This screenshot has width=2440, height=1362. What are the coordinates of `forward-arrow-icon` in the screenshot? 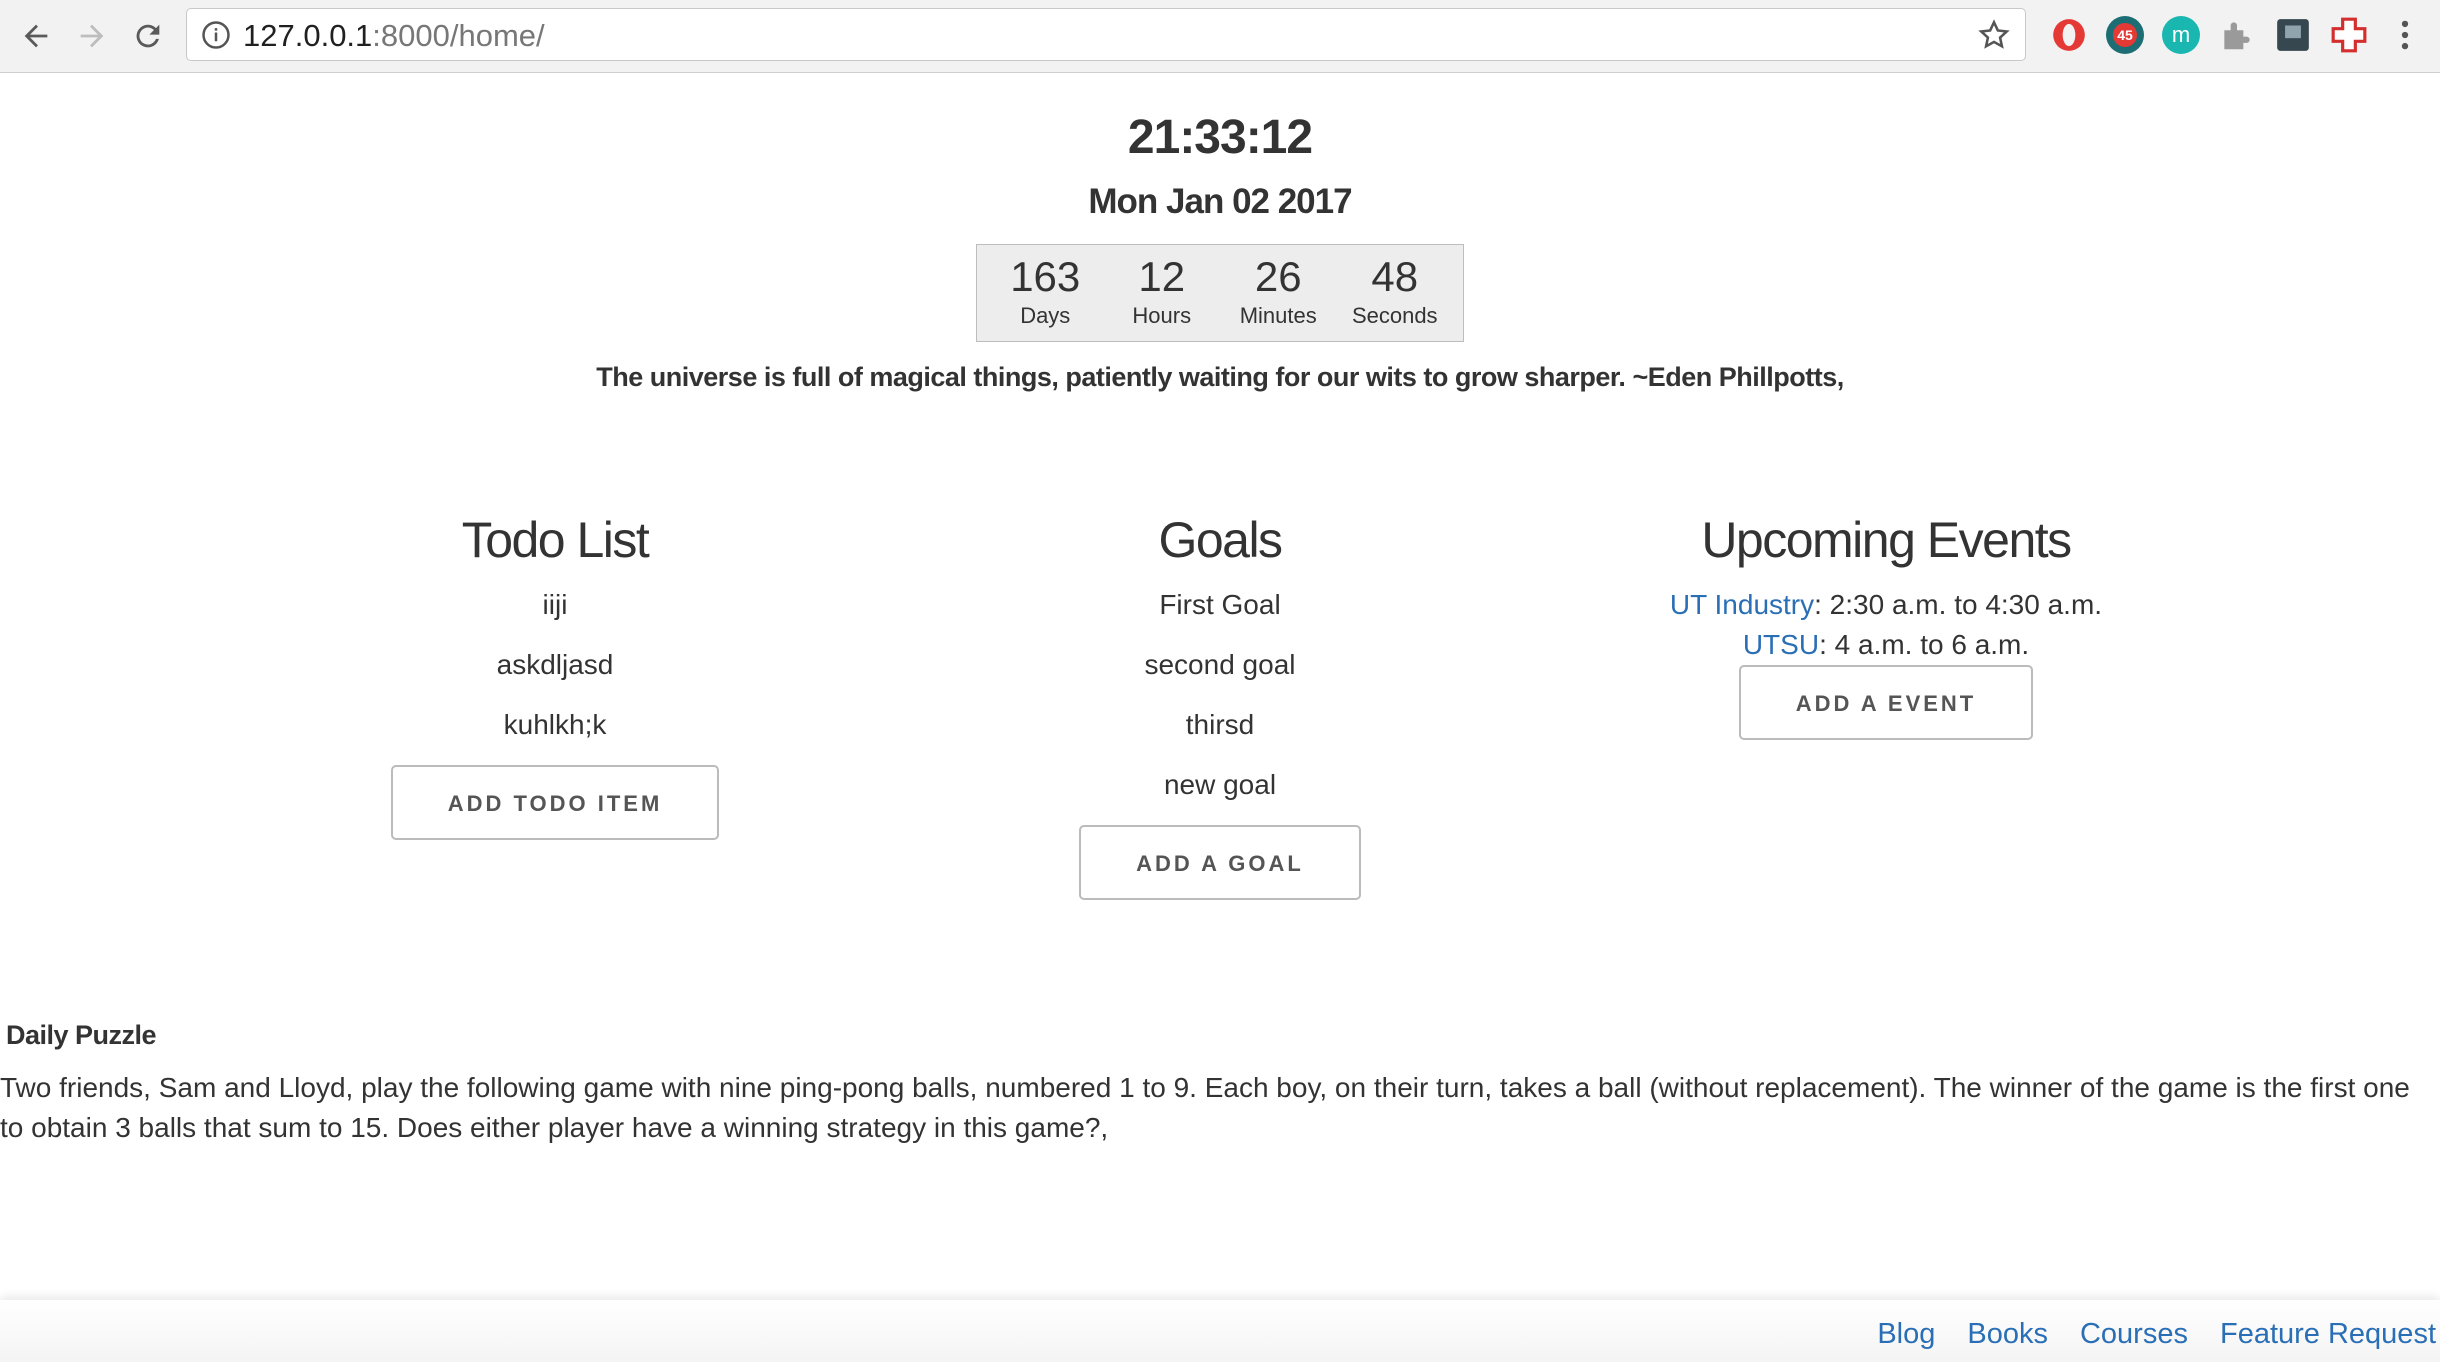 It's located at (92, 36).